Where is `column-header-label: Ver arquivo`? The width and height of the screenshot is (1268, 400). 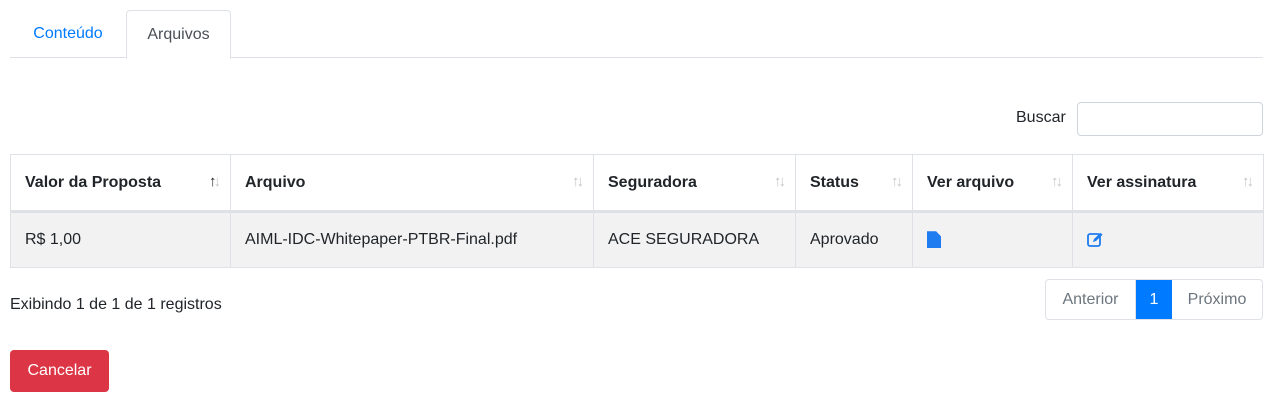 column-header-label: Ver arquivo is located at coordinates (971, 182).